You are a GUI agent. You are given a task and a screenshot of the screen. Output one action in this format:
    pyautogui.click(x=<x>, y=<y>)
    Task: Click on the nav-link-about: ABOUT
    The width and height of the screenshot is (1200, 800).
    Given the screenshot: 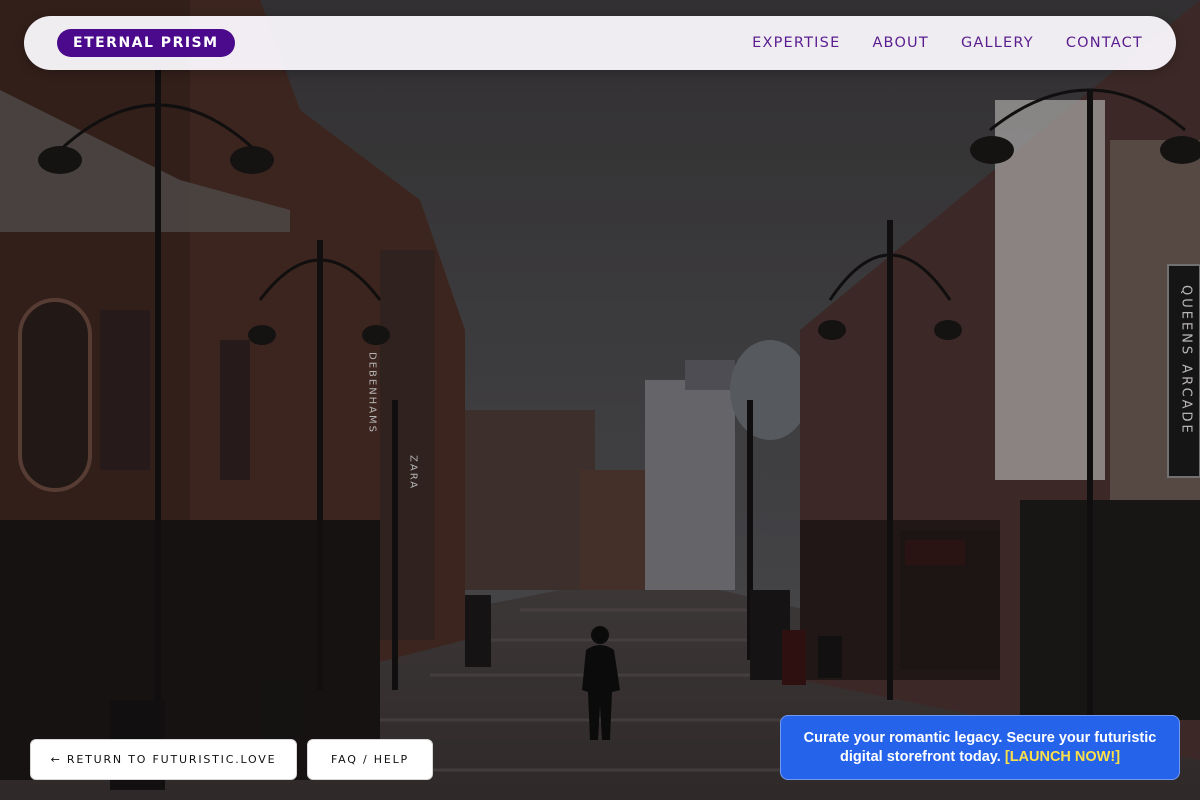 What is the action you would take?
    pyautogui.click(x=900, y=43)
    